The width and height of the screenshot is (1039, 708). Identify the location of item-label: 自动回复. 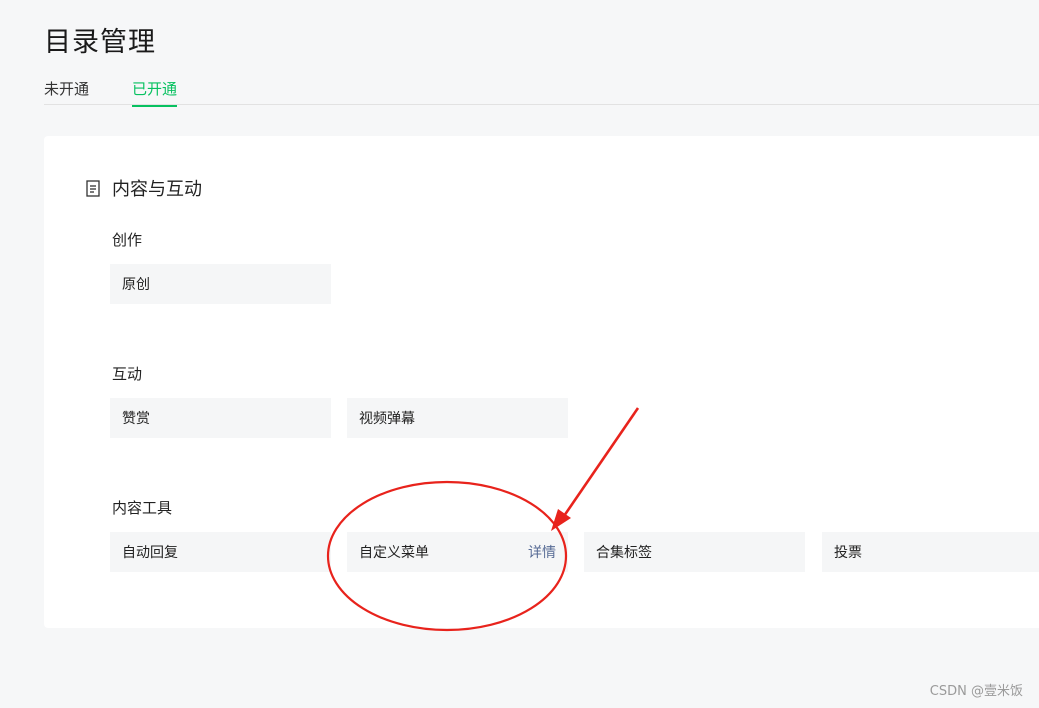
(150, 553).